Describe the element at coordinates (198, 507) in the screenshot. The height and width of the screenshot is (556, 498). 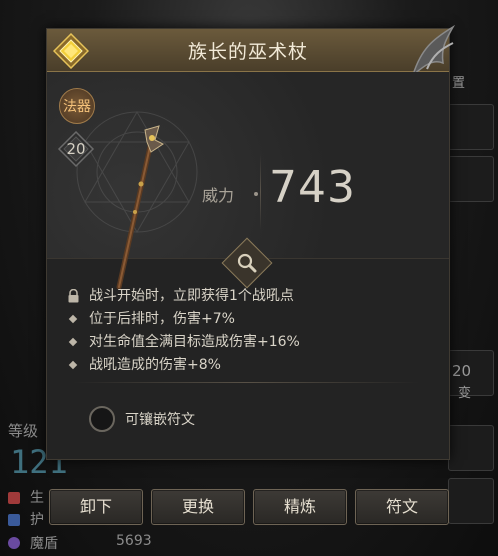
I see `replace-button: 更换` at that location.